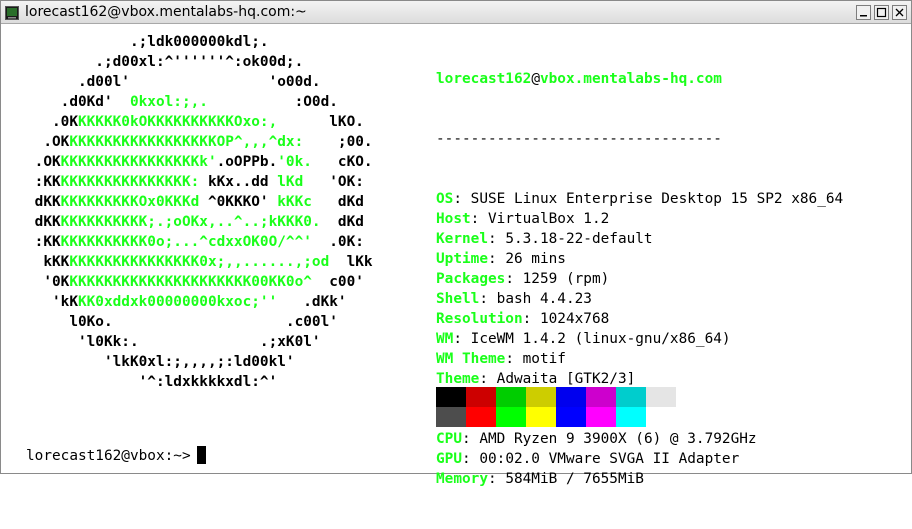 The image size is (912, 529). What do you see at coordinates (462, 239) in the screenshot?
I see `info-key: Kernel` at bounding box center [462, 239].